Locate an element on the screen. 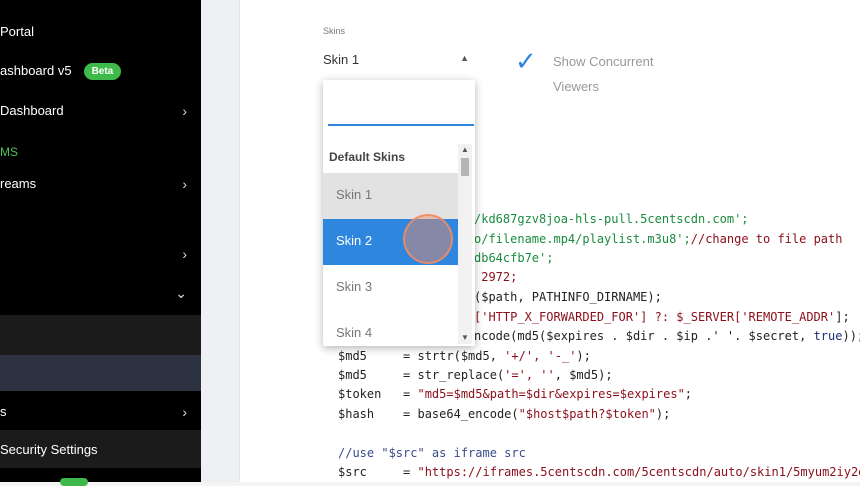 The height and width of the screenshot is (486, 860). dropdown-group-label: Default Skins is located at coordinates (367, 157).